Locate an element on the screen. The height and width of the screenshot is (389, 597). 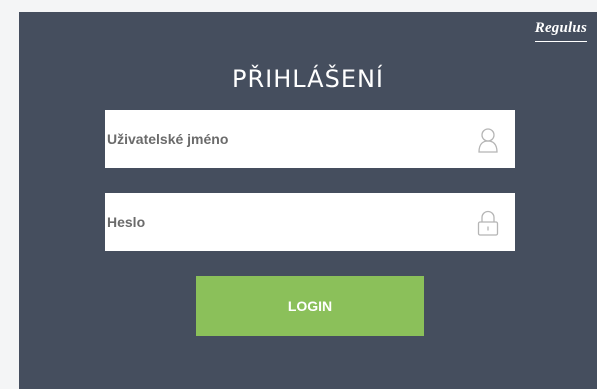
username-field is located at coordinates (310, 139).